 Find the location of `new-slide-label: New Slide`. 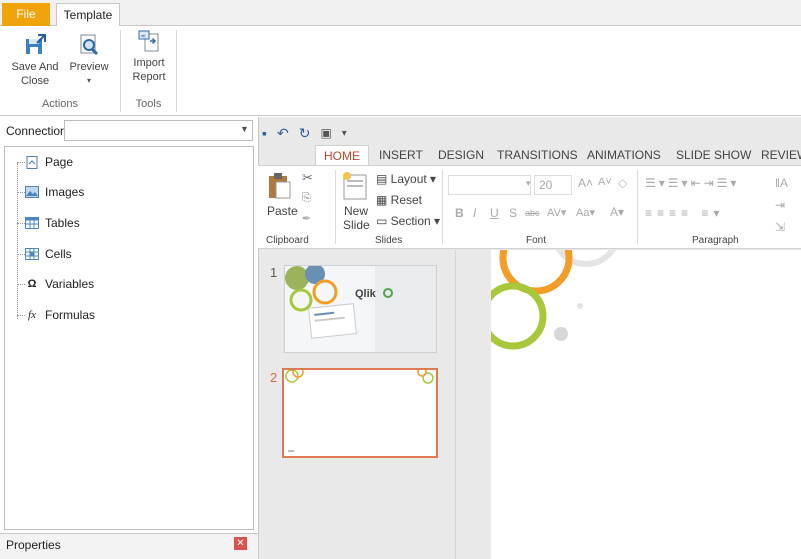

new-slide-label: New Slide is located at coordinates (356, 218).